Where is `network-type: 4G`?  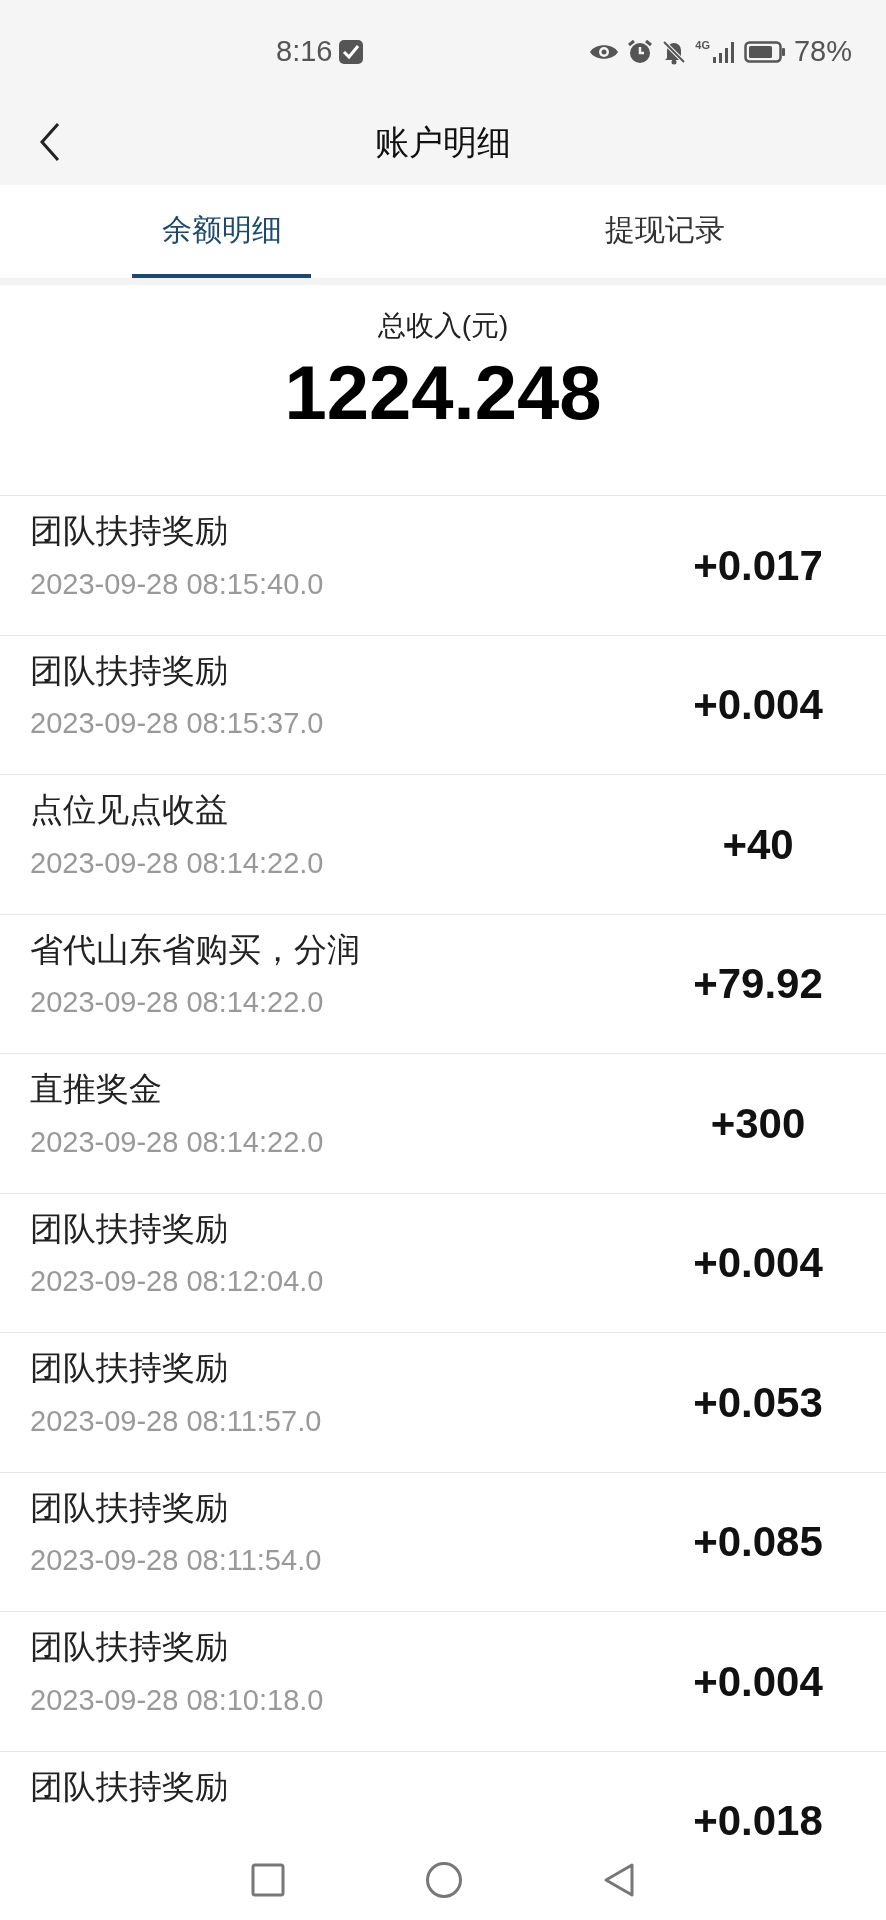 network-type: 4G is located at coordinates (702, 45).